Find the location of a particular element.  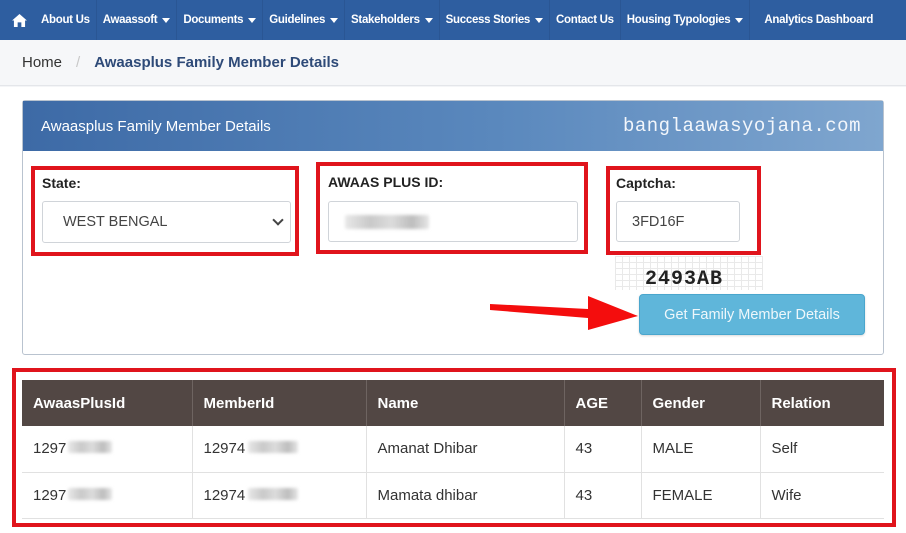

nav-home is located at coordinates (17, 20).